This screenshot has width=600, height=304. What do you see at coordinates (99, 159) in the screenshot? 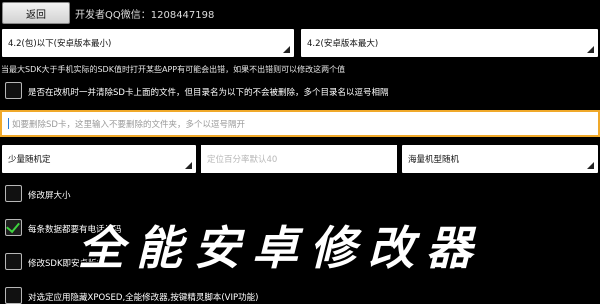
I see `location-random-select: 少量随机定` at bounding box center [99, 159].